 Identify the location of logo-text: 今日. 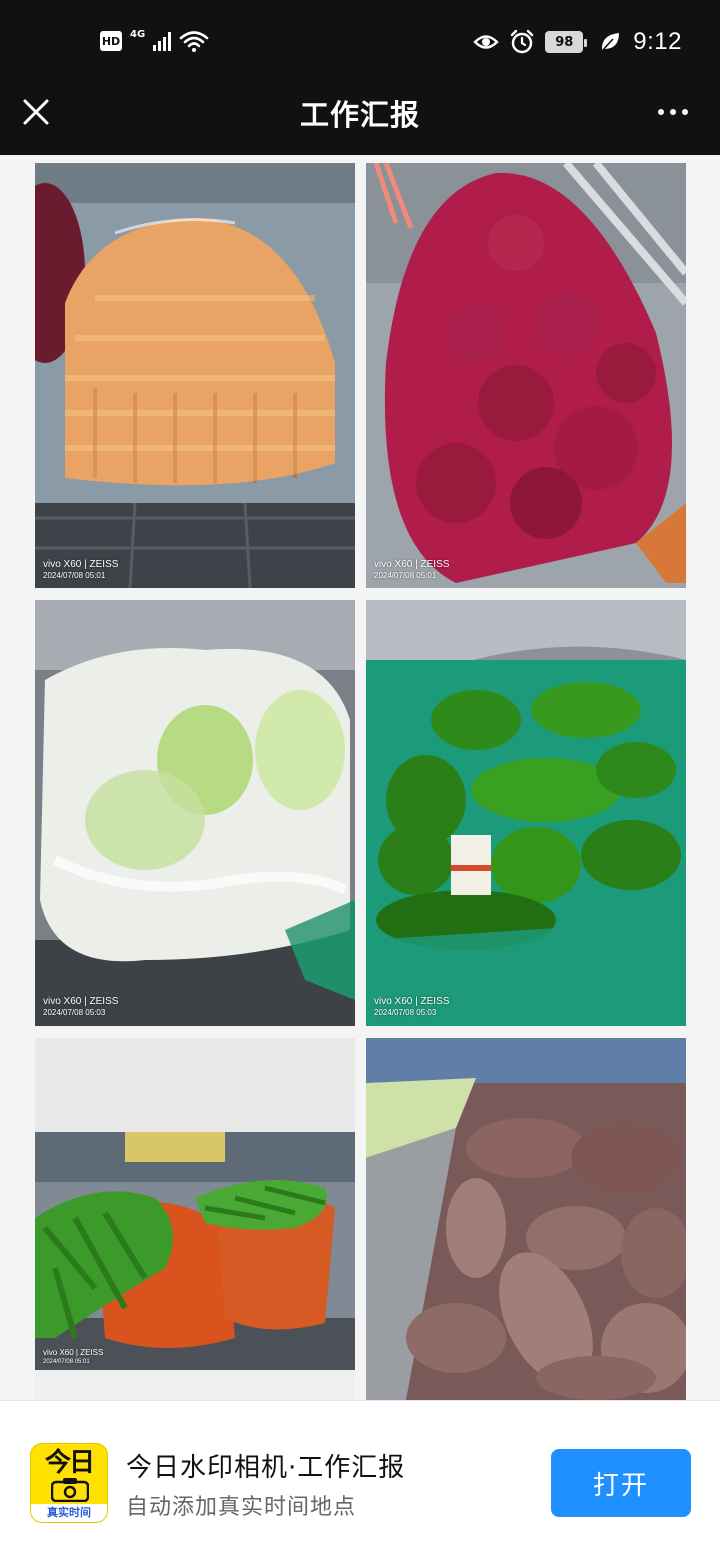
(69, 1463).